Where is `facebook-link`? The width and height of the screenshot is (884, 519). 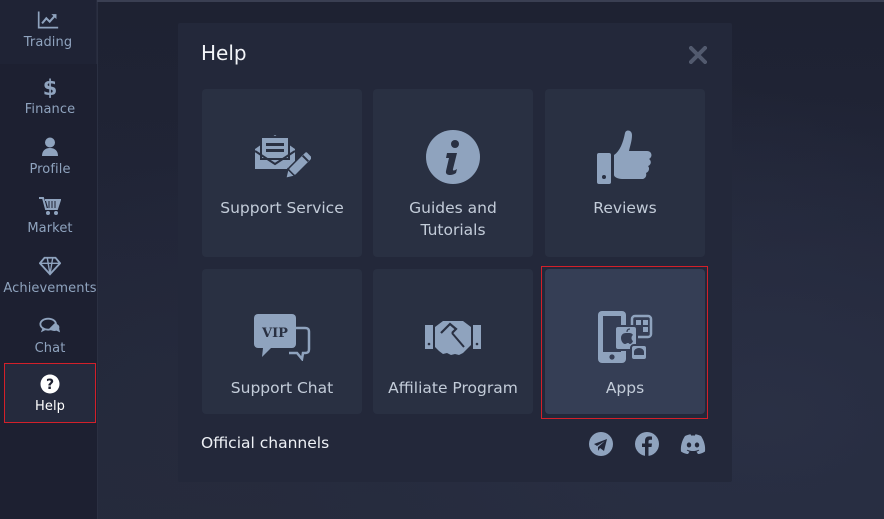 facebook-link is located at coordinates (647, 444).